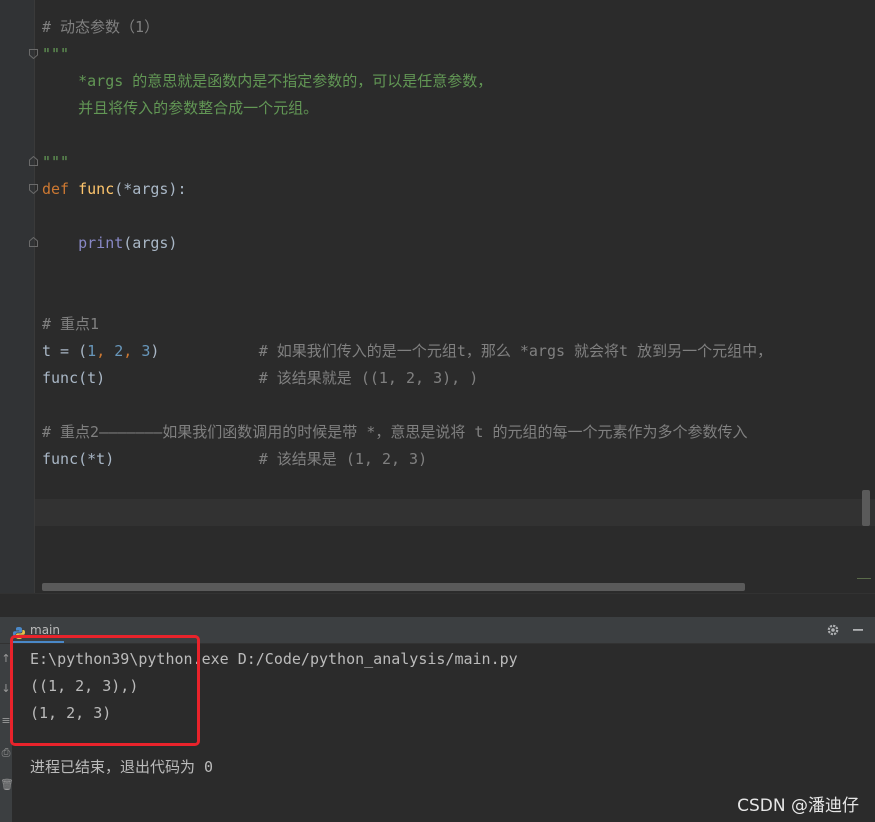 This screenshot has width=875, height=822. Describe the element at coordinates (150, 459) in the screenshot. I see `code-token: func(*t)` at that location.